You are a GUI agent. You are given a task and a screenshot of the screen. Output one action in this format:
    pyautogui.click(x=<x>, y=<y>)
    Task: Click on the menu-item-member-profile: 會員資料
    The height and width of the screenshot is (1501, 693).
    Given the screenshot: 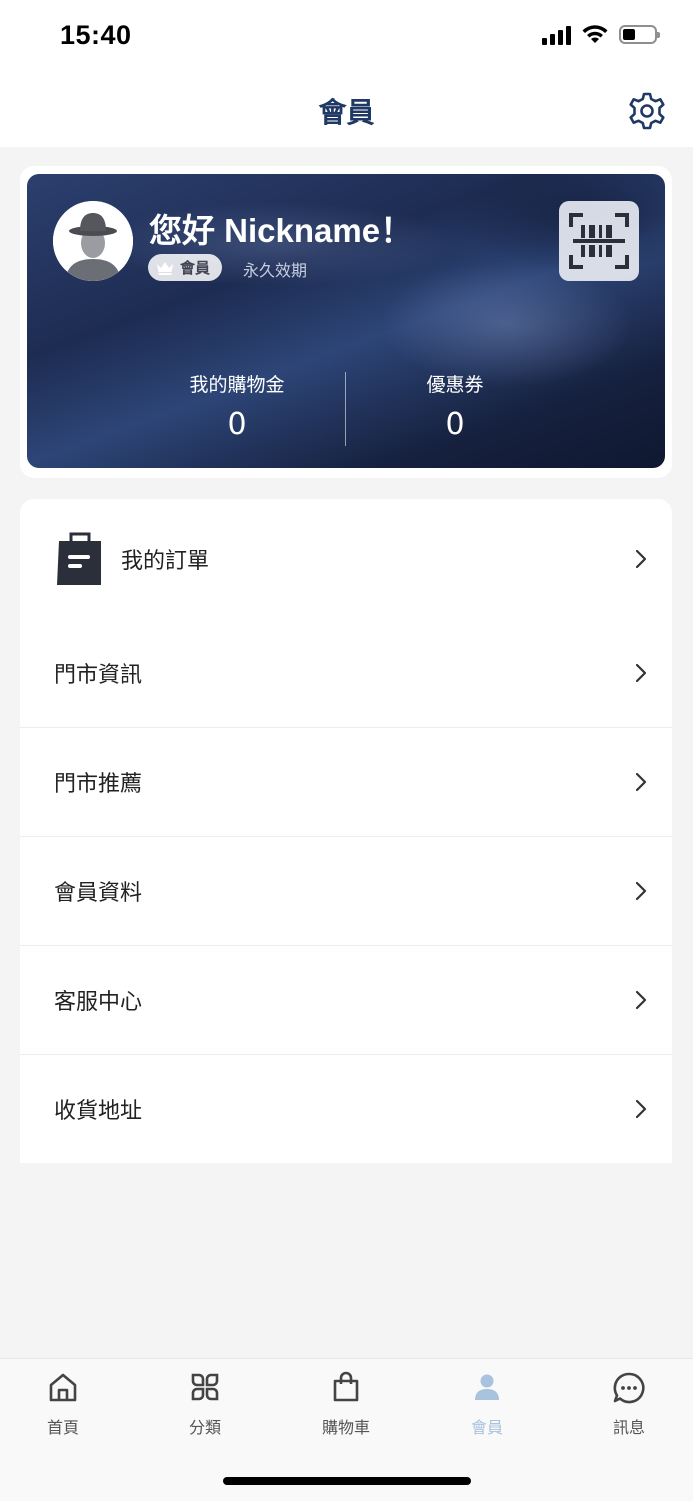 What is the action you would take?
    pyautogui.click(x=346, y=891)
    